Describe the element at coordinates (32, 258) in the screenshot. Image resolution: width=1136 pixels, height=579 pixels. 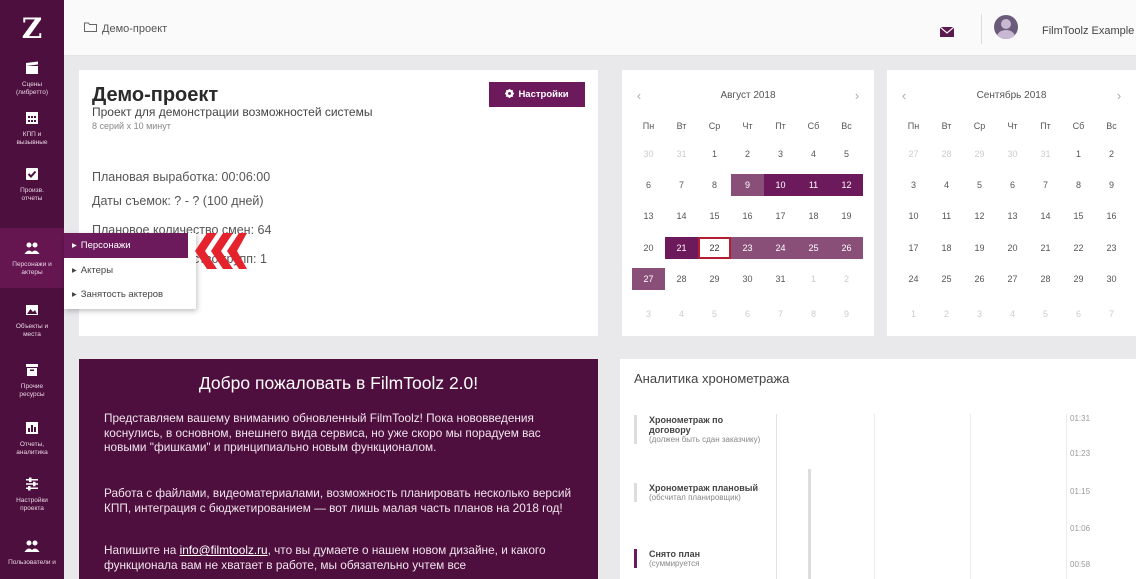
I see `sidebar-item-characters: Персонажи и актеры` at that location.